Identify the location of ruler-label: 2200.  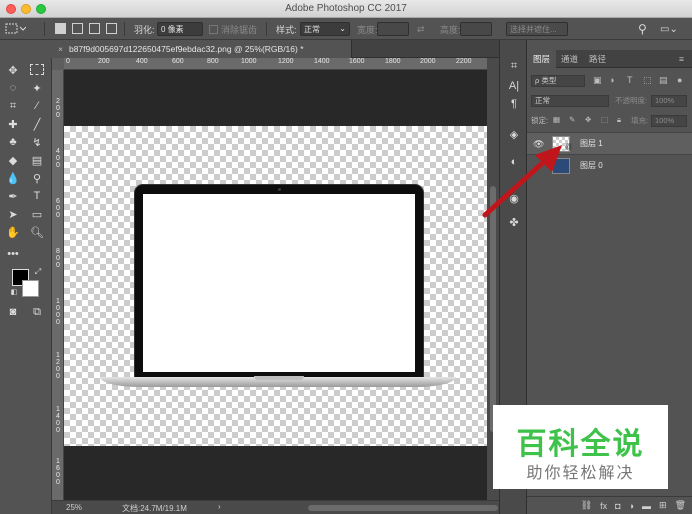
(464, 61).